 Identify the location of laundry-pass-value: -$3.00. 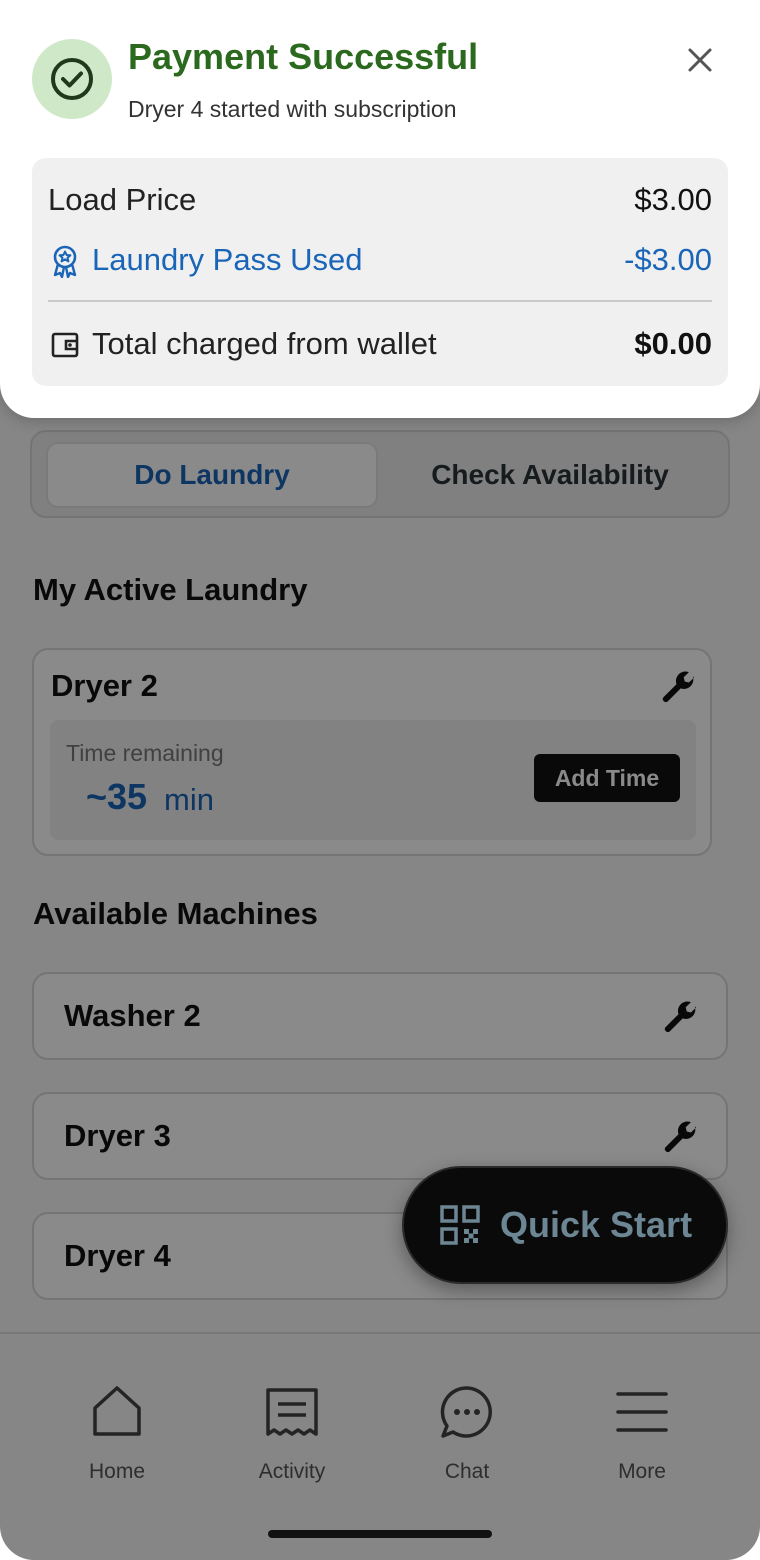
(668, 259).